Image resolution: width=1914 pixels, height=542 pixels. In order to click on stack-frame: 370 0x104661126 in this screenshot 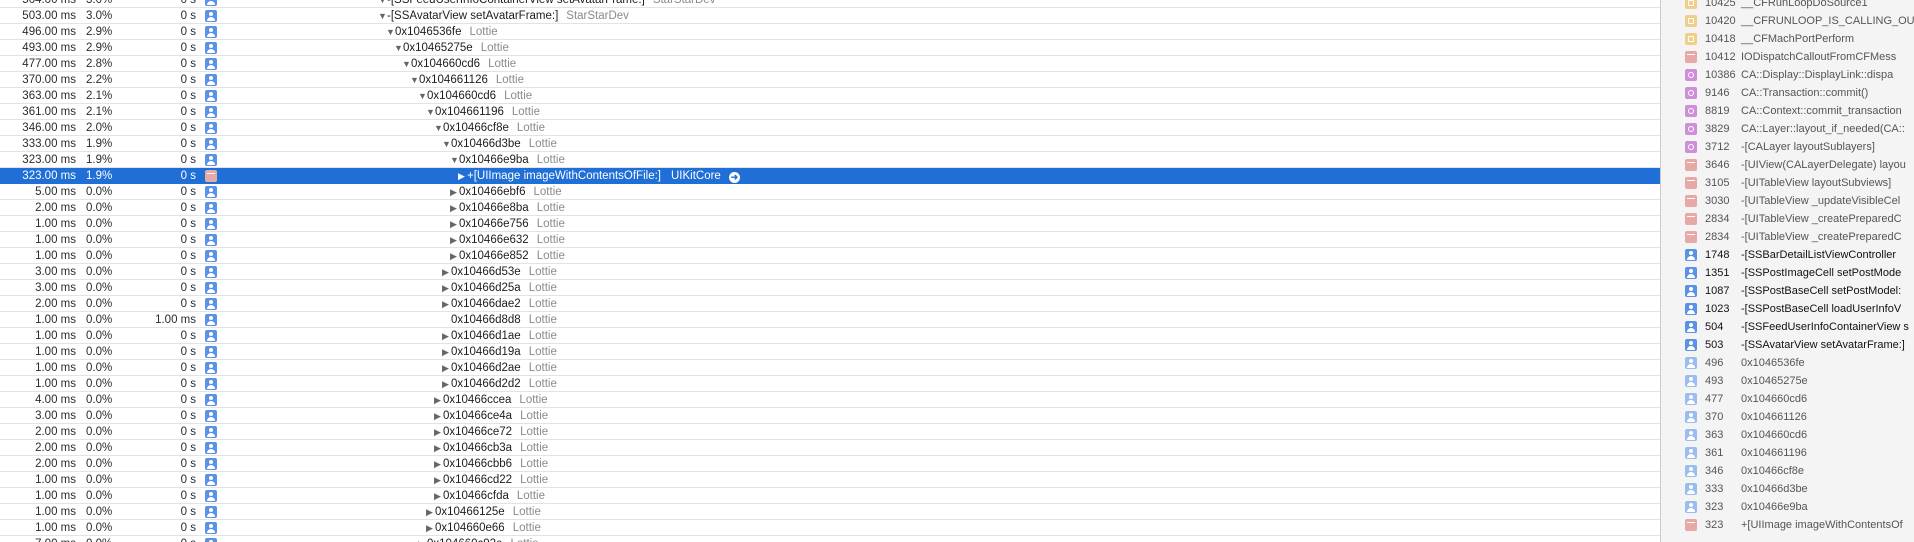, I will do `click(1787, 417)`.